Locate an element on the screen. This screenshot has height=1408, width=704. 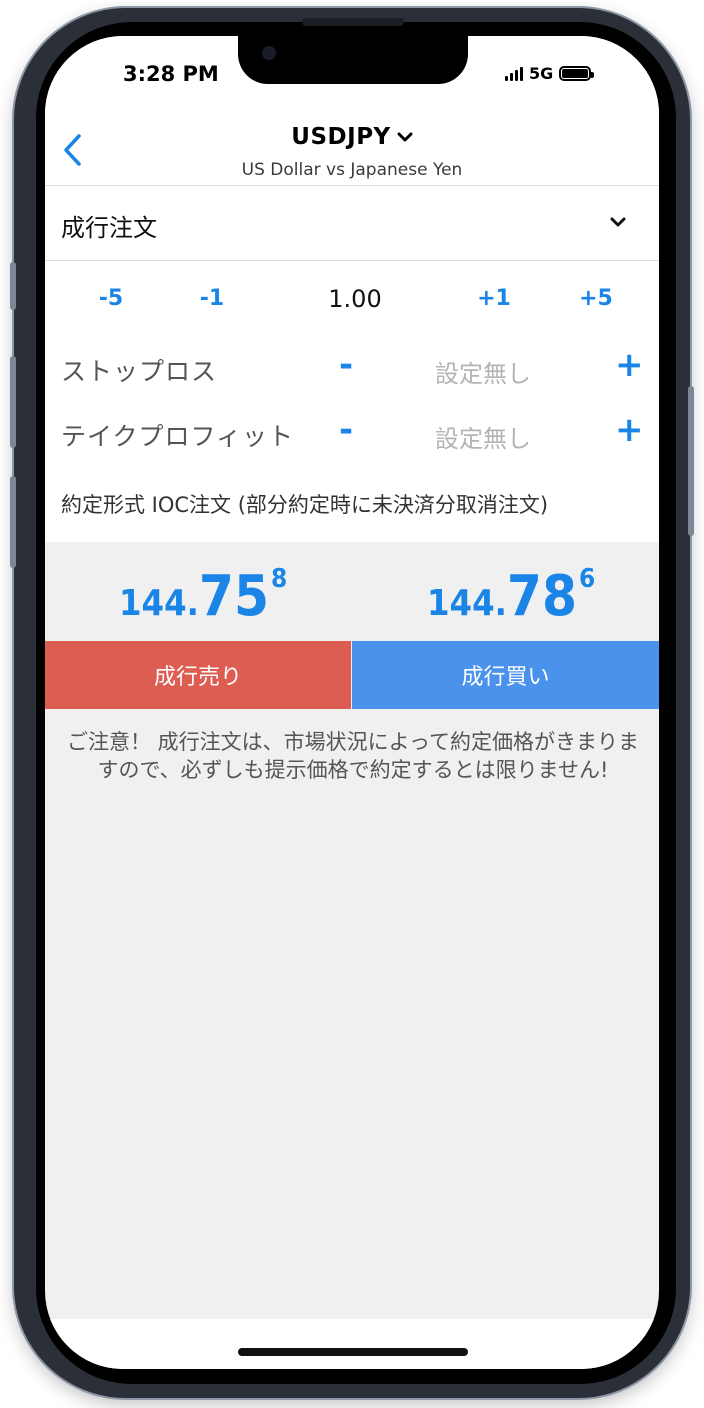
sell-price-prefix: 144. is located at coordinates (159, 603).